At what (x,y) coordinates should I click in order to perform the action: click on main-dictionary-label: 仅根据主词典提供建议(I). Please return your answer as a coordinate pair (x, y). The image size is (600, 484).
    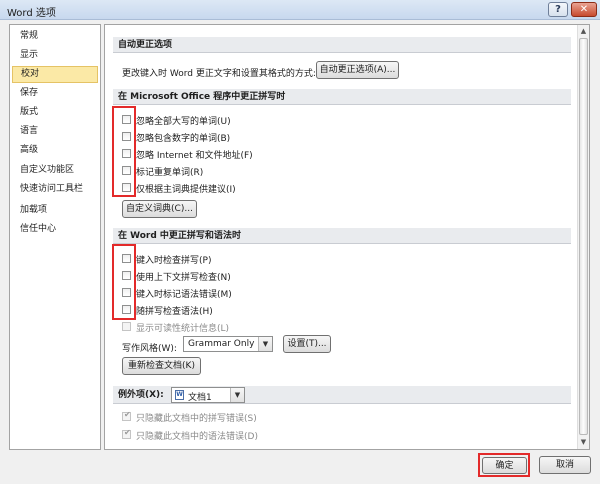
    Looking at the image, I should click on (186, 190).